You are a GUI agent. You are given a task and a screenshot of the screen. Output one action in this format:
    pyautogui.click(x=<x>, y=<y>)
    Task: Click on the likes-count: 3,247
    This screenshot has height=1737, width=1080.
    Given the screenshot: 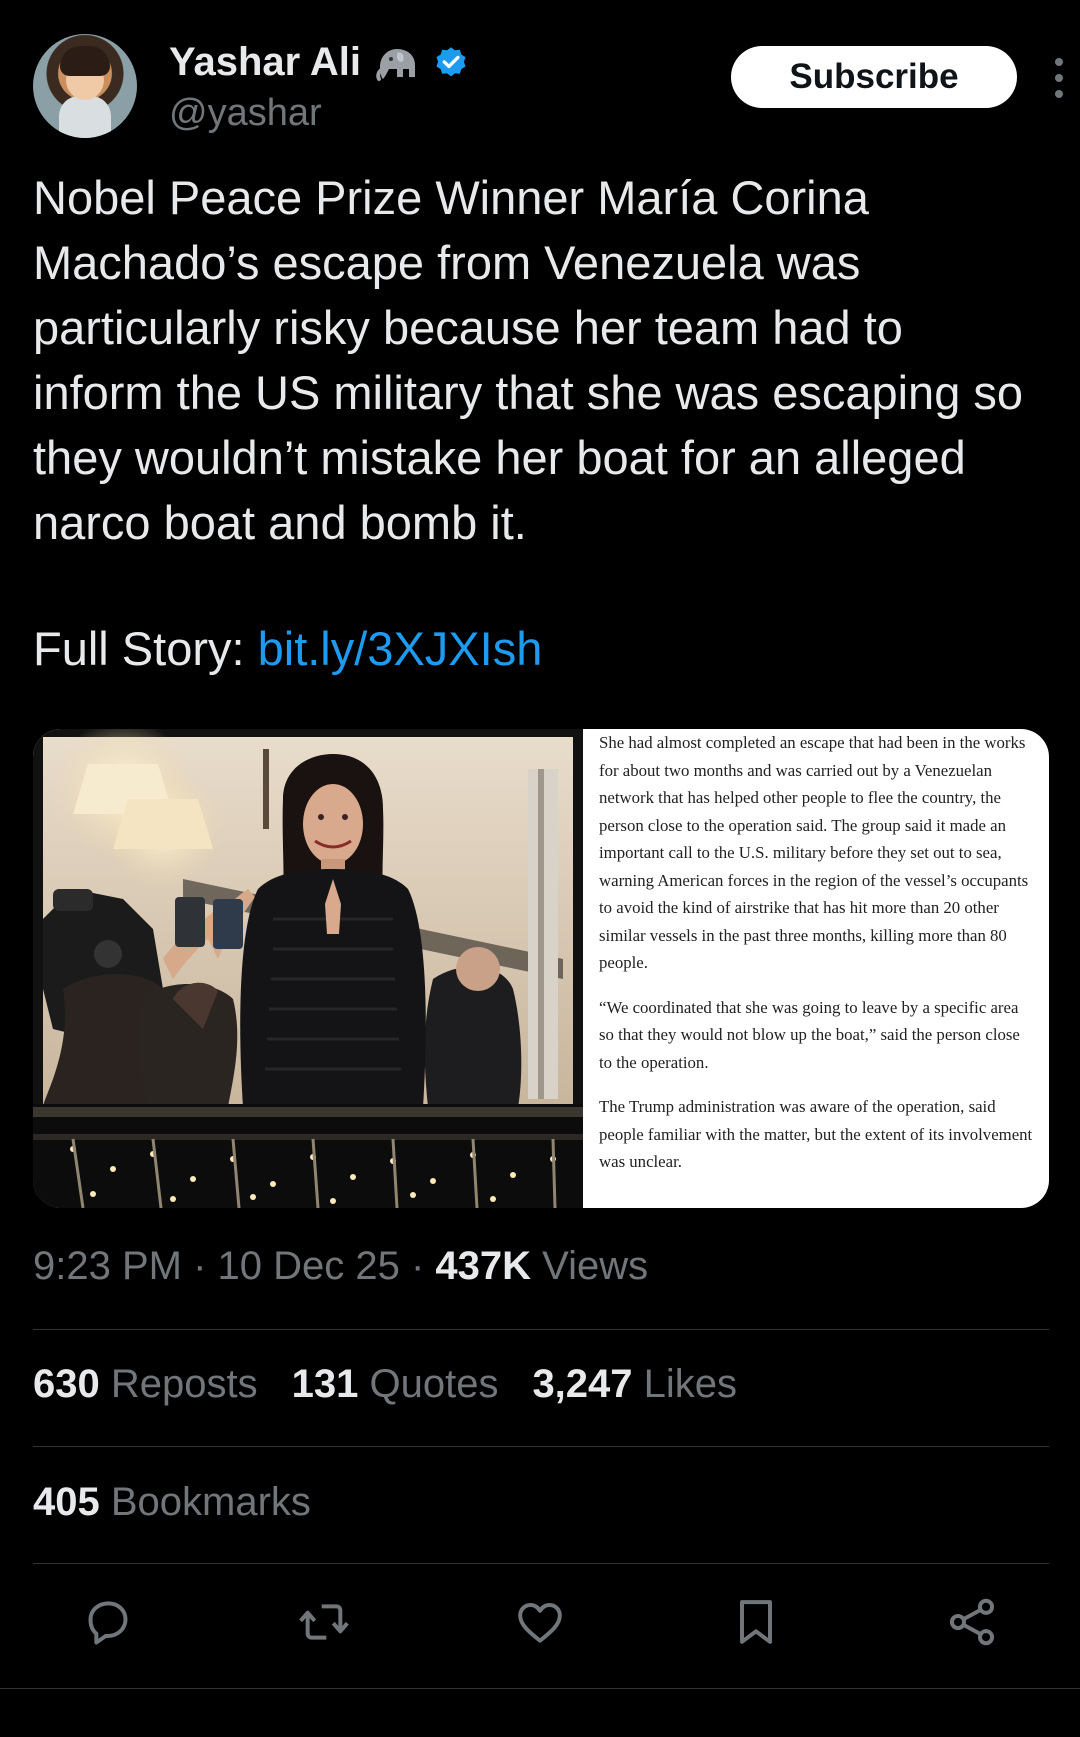 What is the action you would take?
    pyautogui.click(x=582, y=1384)
    